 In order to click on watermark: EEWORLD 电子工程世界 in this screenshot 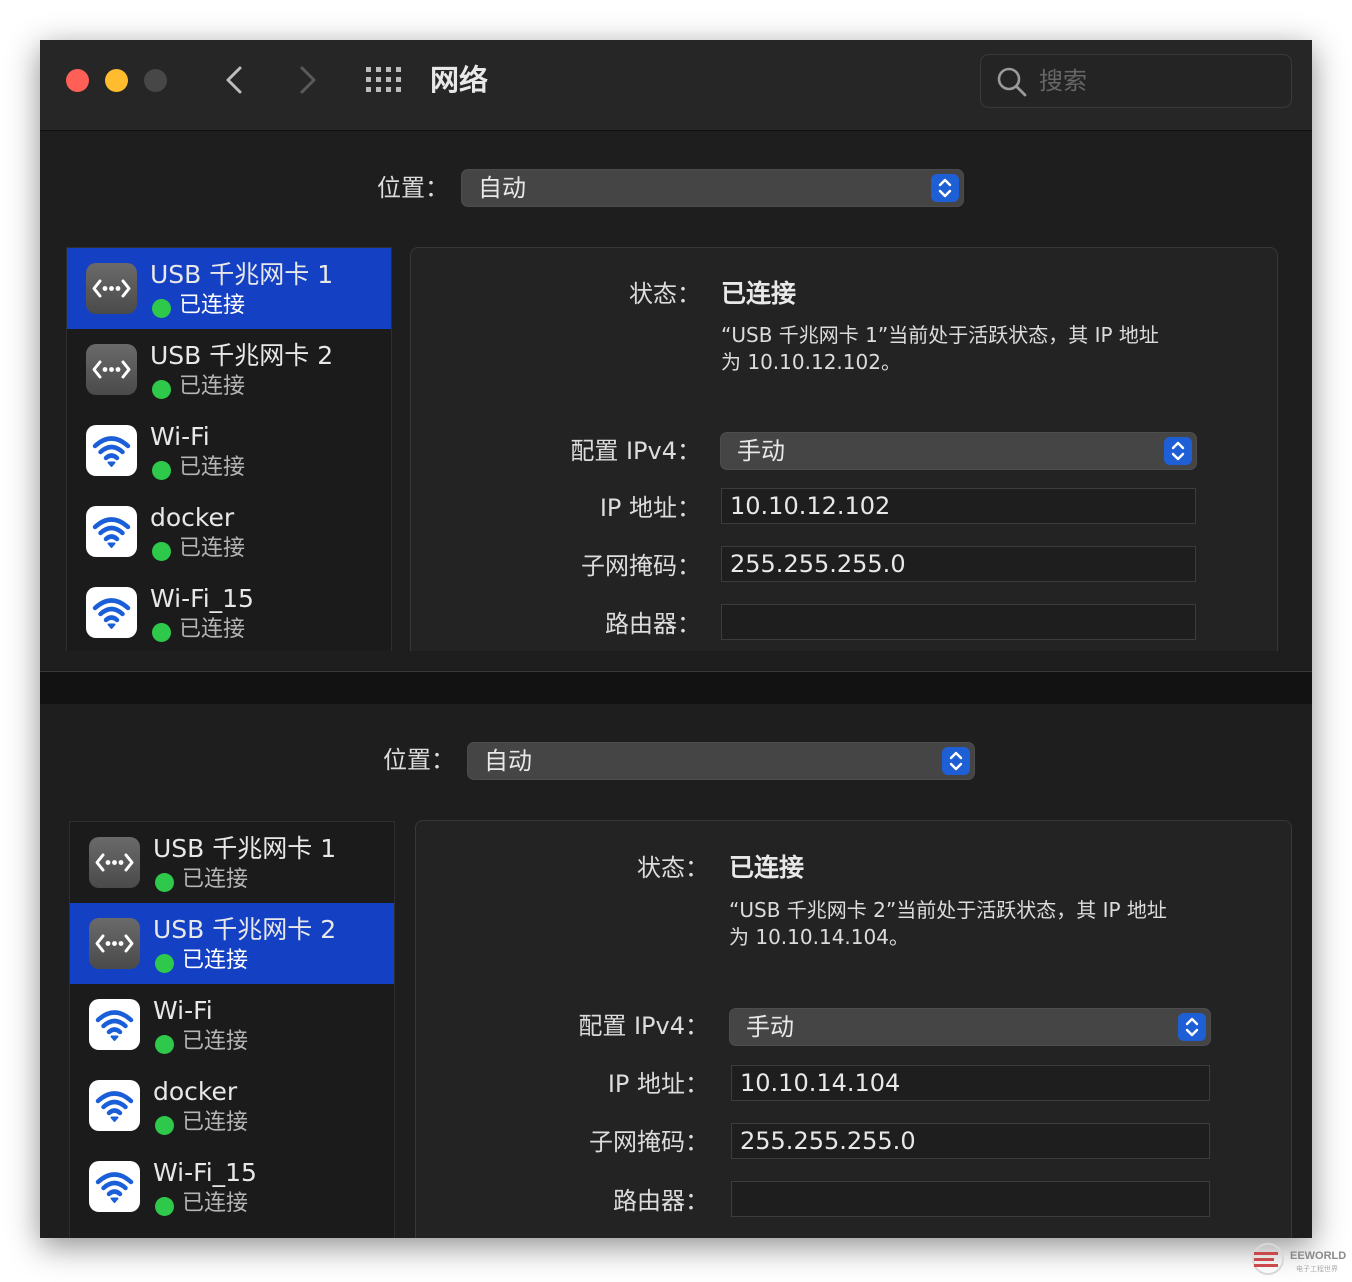, I will do `click(1299, 1259)`.